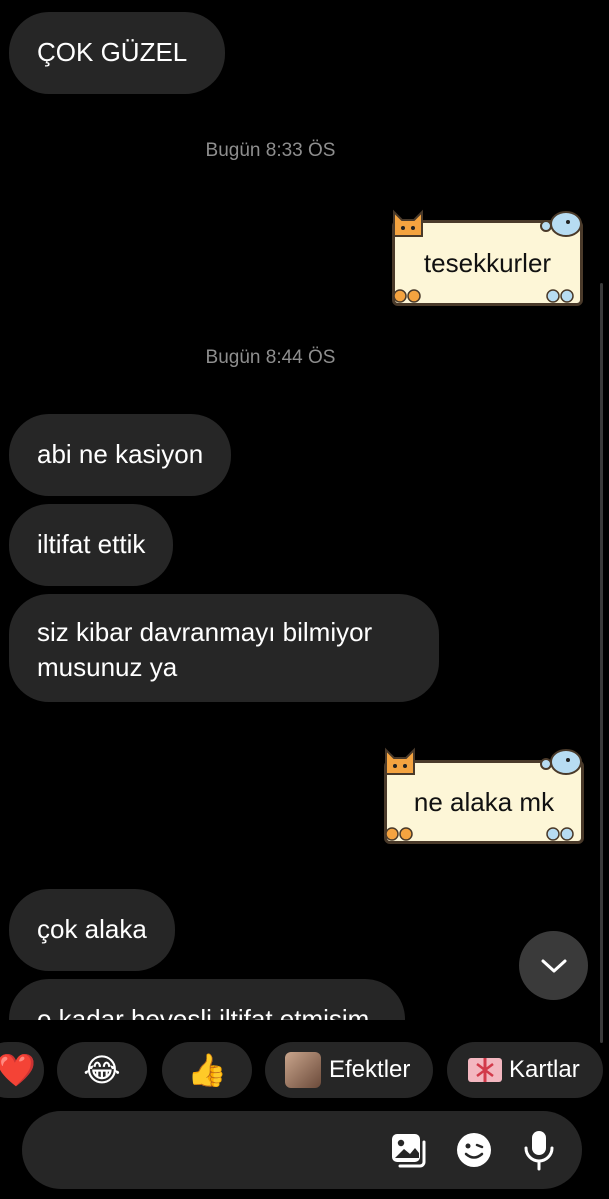 This screenshot has width=609, height=1199. I want to click on message-bubble-incoming: çok alaka, so click(92, 930).